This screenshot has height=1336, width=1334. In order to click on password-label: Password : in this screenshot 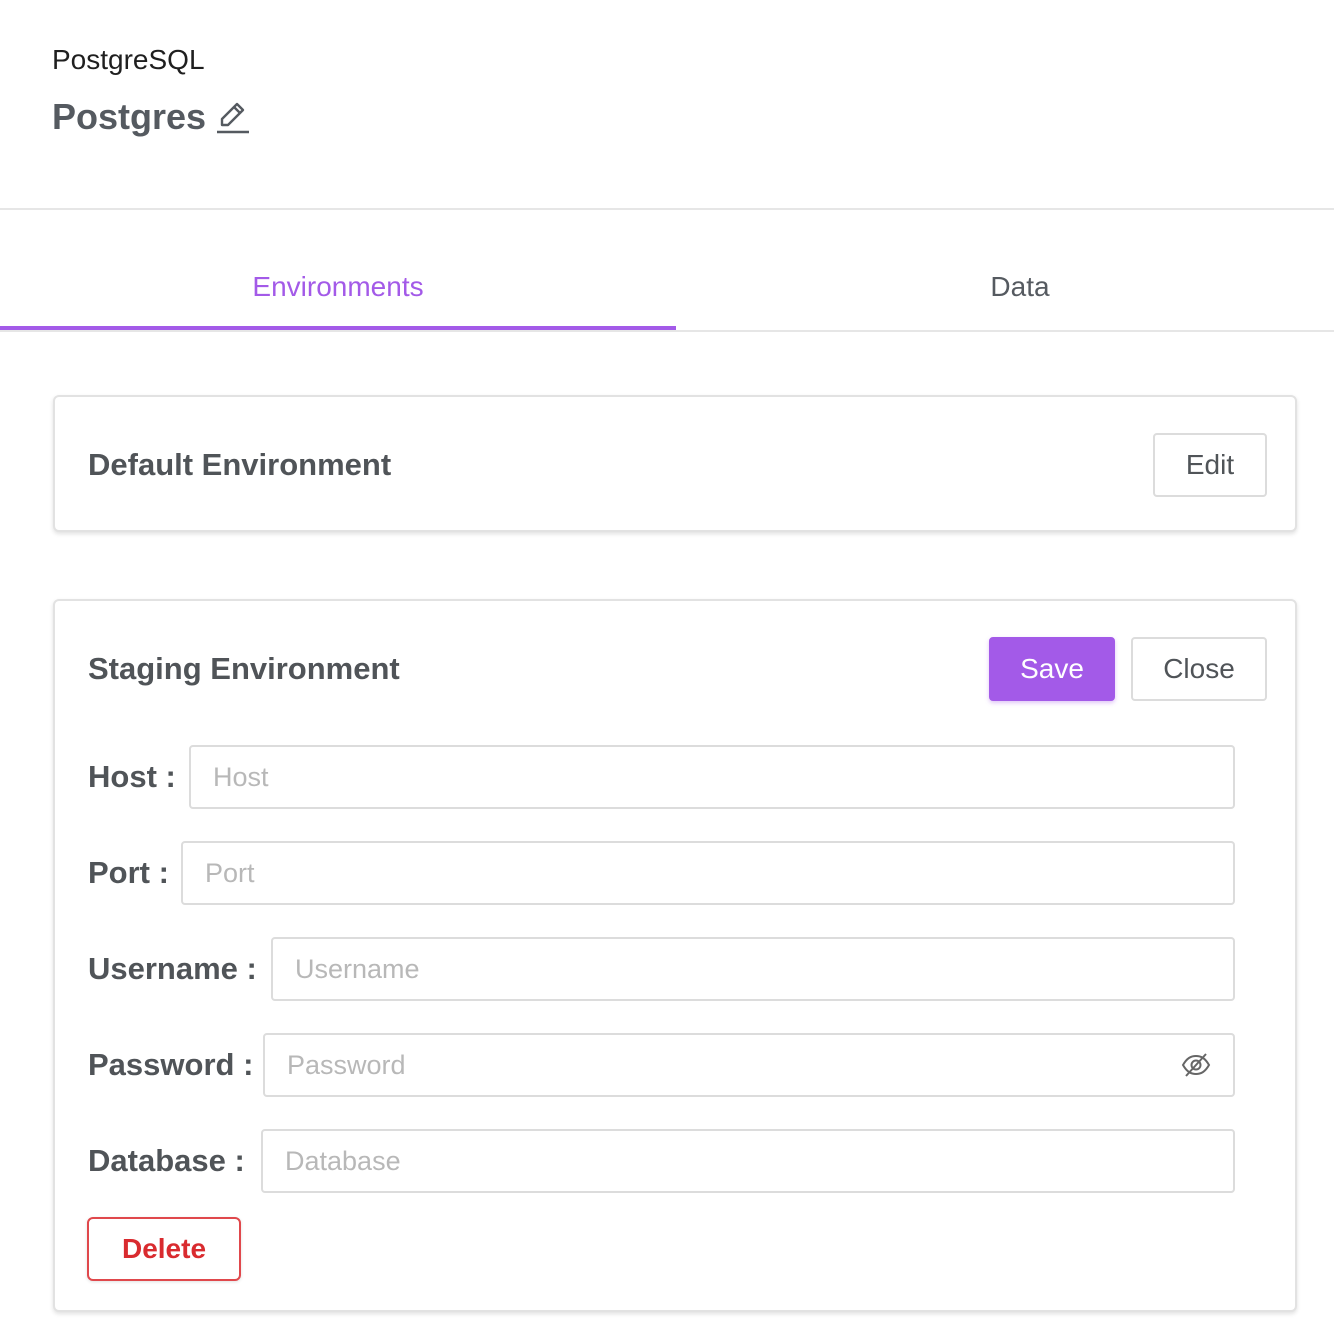, I will do `click(171, 1064)`.